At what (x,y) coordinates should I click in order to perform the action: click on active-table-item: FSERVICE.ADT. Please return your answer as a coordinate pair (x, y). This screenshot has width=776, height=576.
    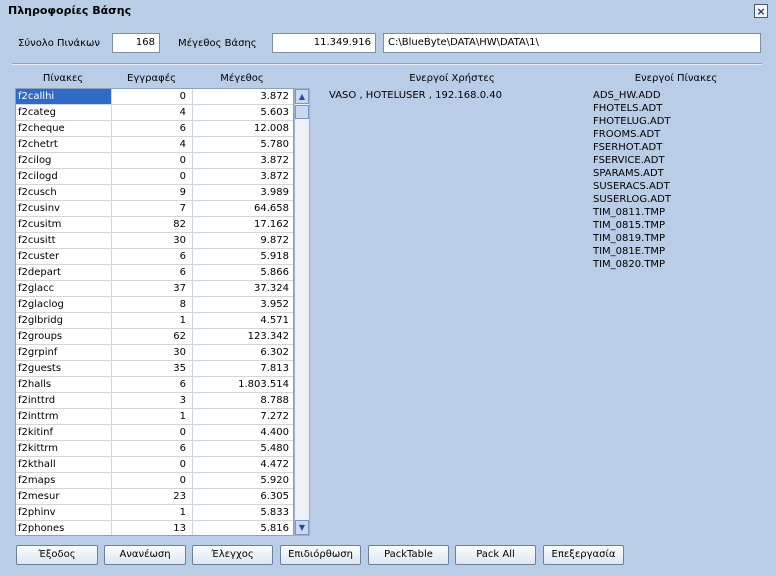
    Looking at the image, I should click on (629, 160).